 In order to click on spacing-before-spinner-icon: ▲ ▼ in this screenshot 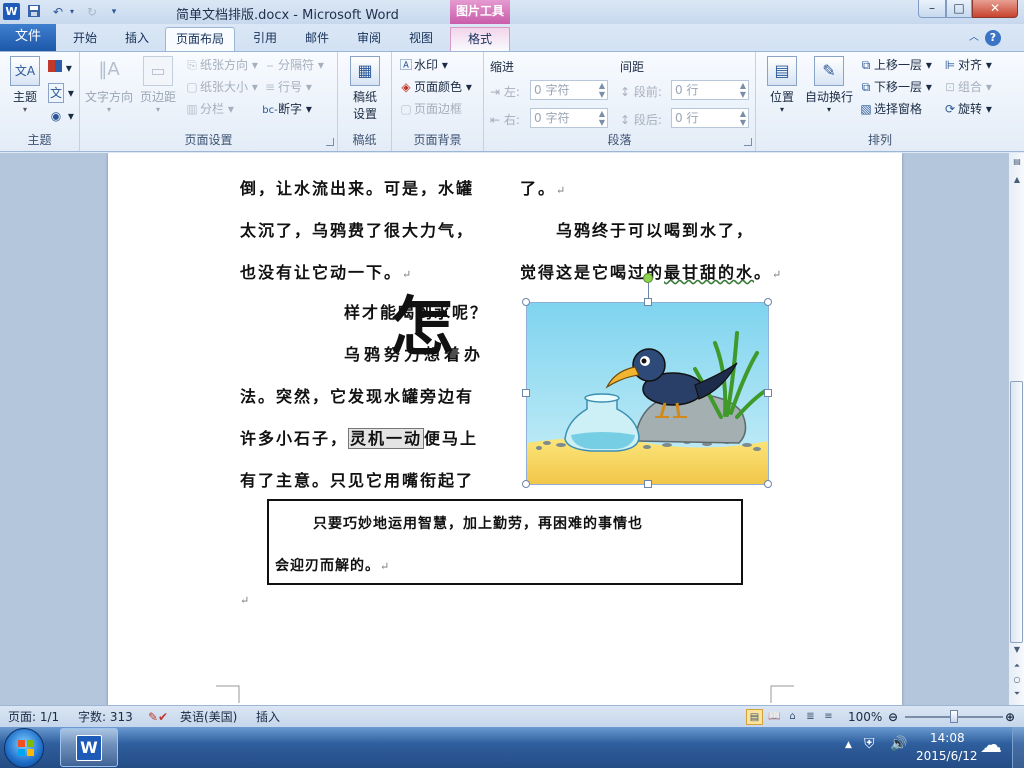, I will do `click(743, 90)`.